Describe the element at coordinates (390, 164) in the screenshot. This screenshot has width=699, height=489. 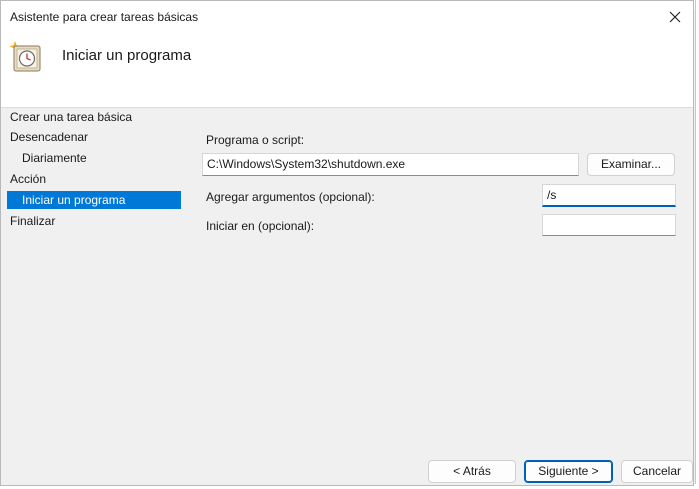
I see `program-path-input: C:\Windows\System32\shutdown.exe` at that location.